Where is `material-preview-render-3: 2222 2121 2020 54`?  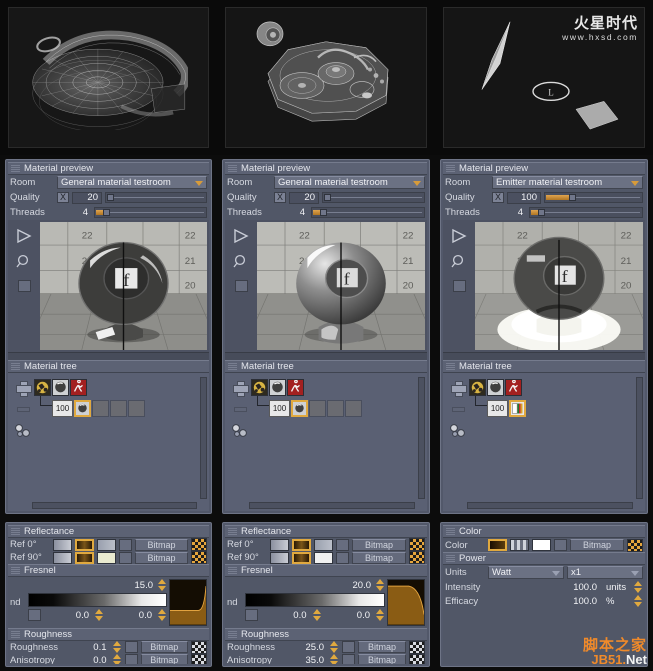 material-preview-render-3: 2222 2121 2020 54 is located at coordinates (559, 286).